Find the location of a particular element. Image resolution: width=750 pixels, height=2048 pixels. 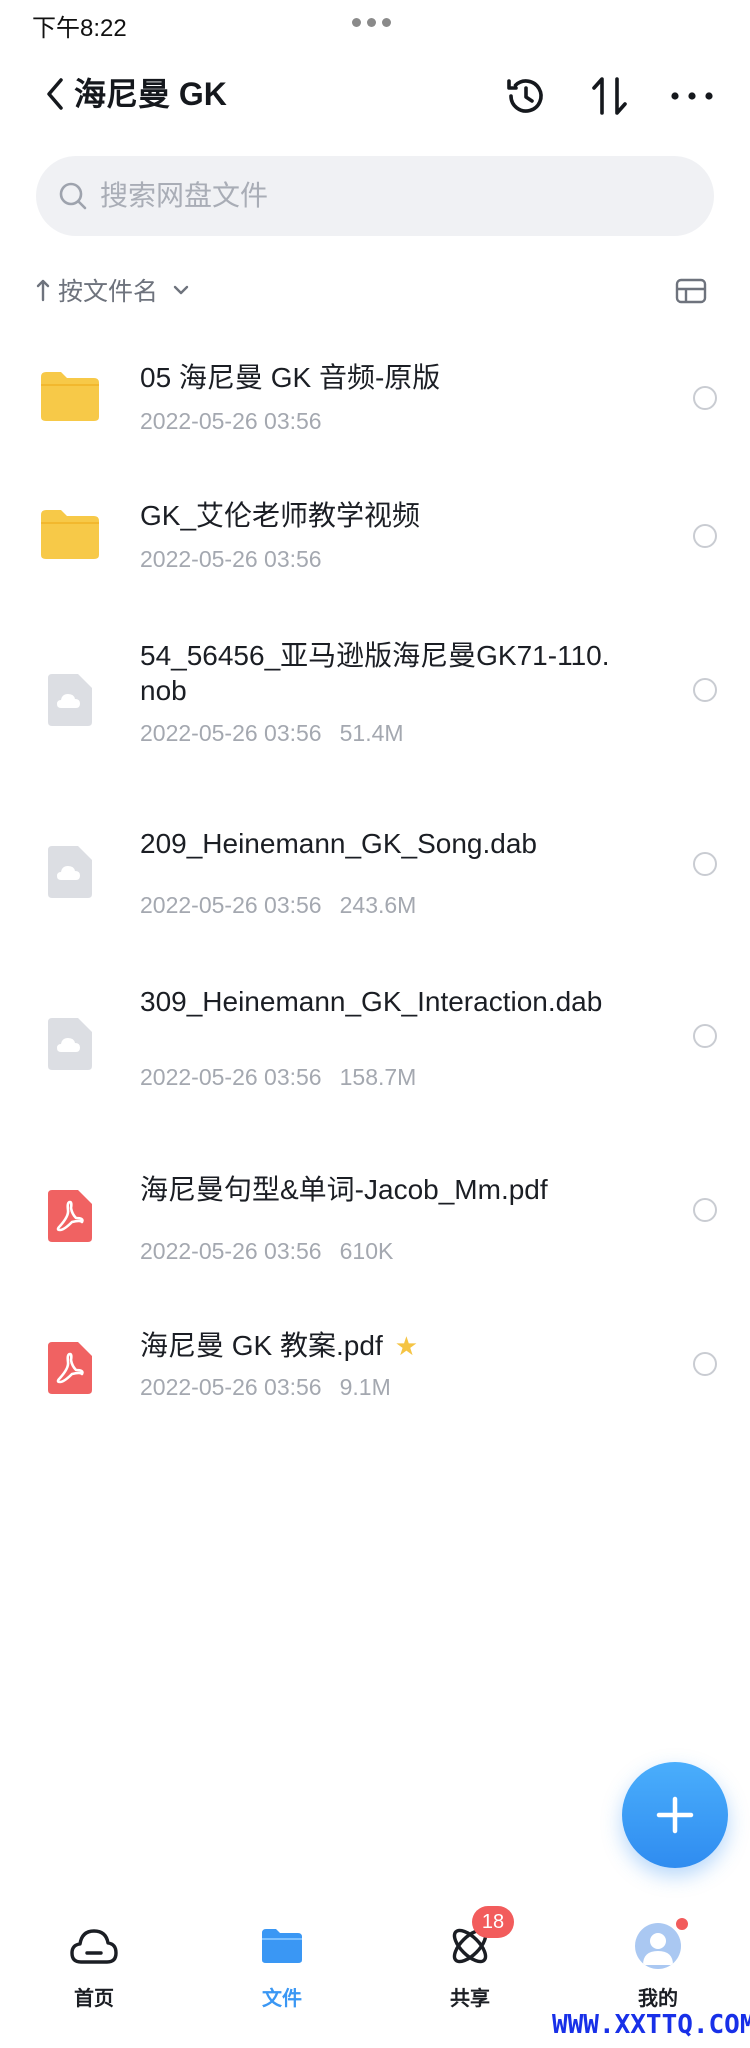

tab-files: 文件 is located at coordinates (282, 1970).